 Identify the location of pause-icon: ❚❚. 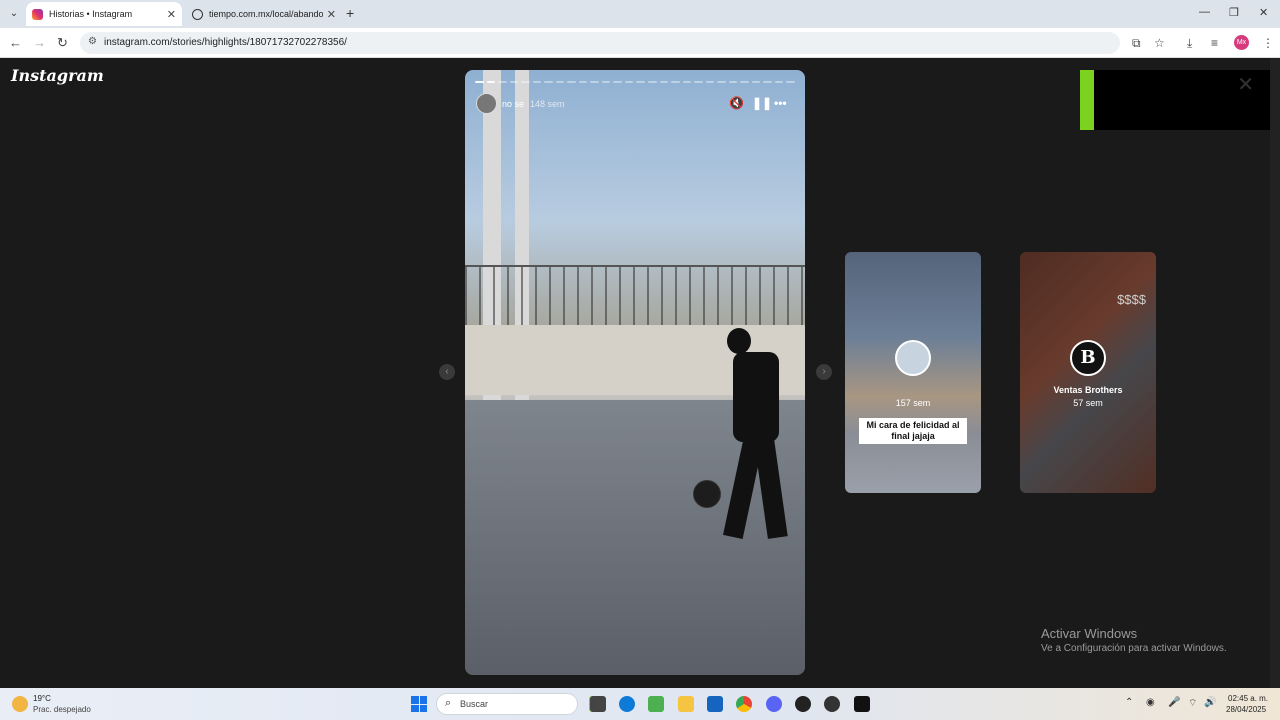
(762, 103).